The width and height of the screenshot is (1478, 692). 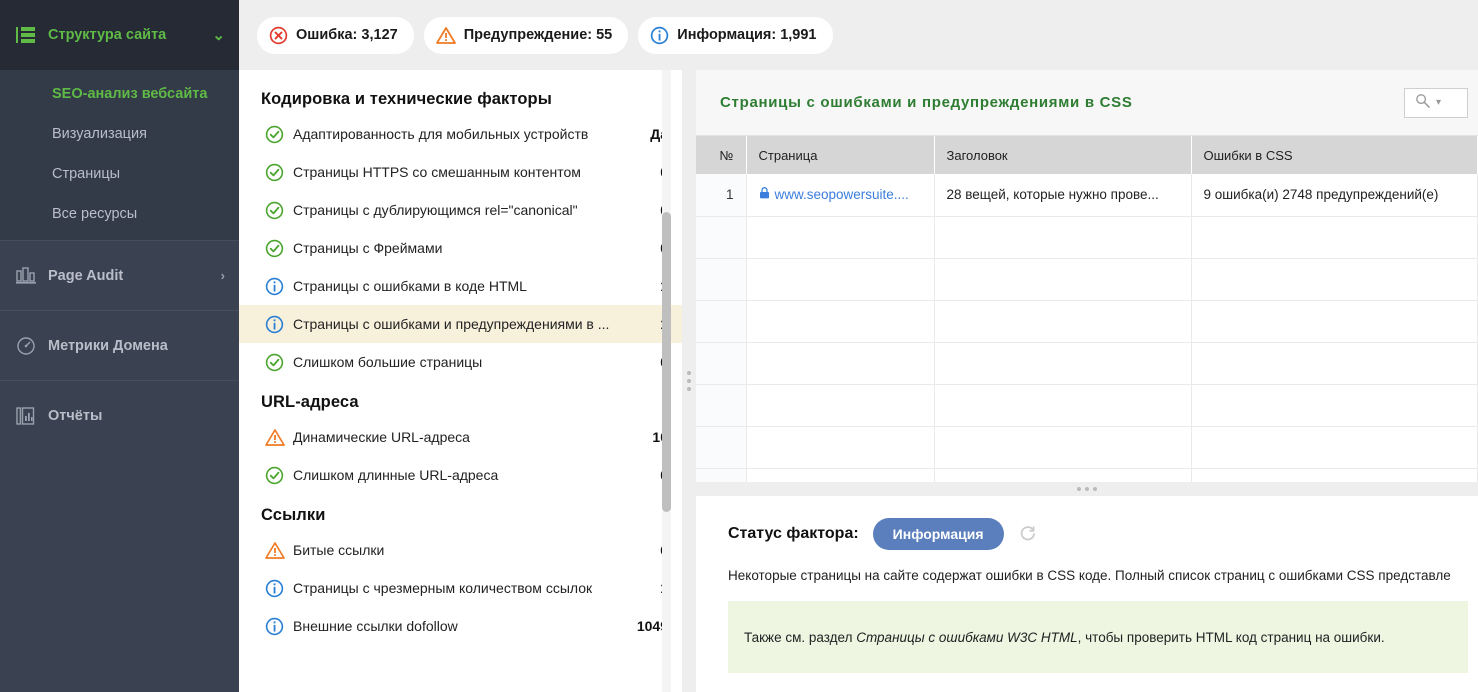 I want to click on status-chip-errors: Ошибка: 3,127, so click(x=335, y=35).